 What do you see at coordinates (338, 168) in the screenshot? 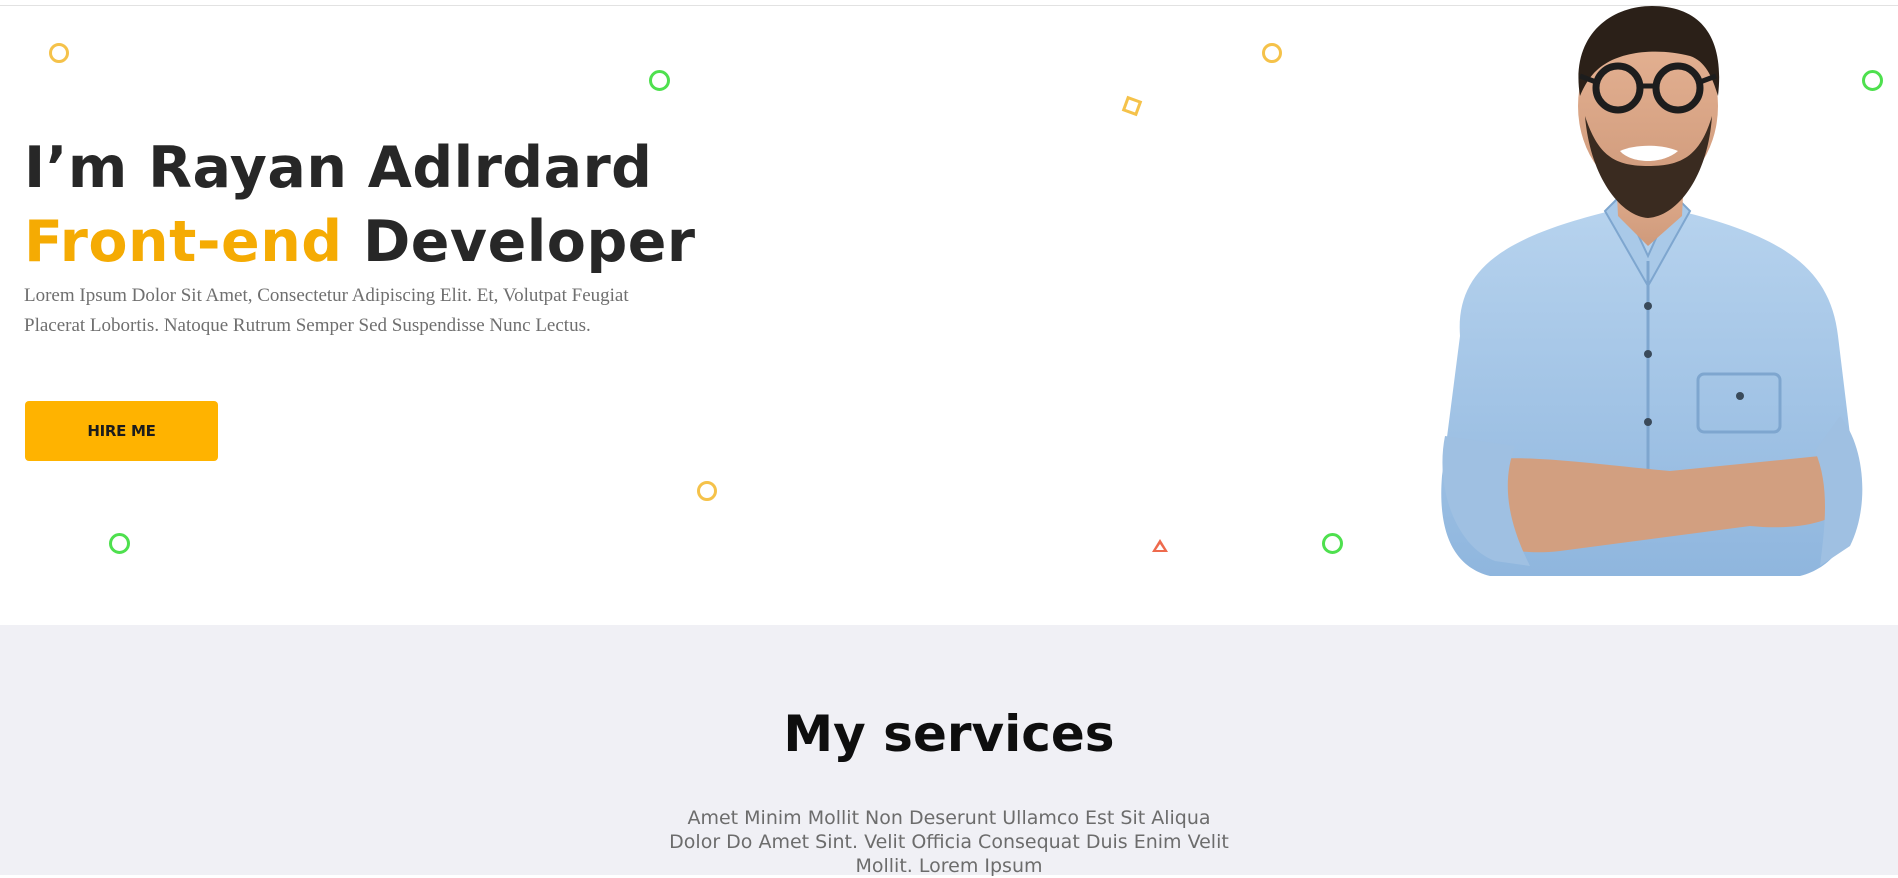
I see `hero-headline-name: I’m Rayan Adlrdard` at bounding box center [338, 168].